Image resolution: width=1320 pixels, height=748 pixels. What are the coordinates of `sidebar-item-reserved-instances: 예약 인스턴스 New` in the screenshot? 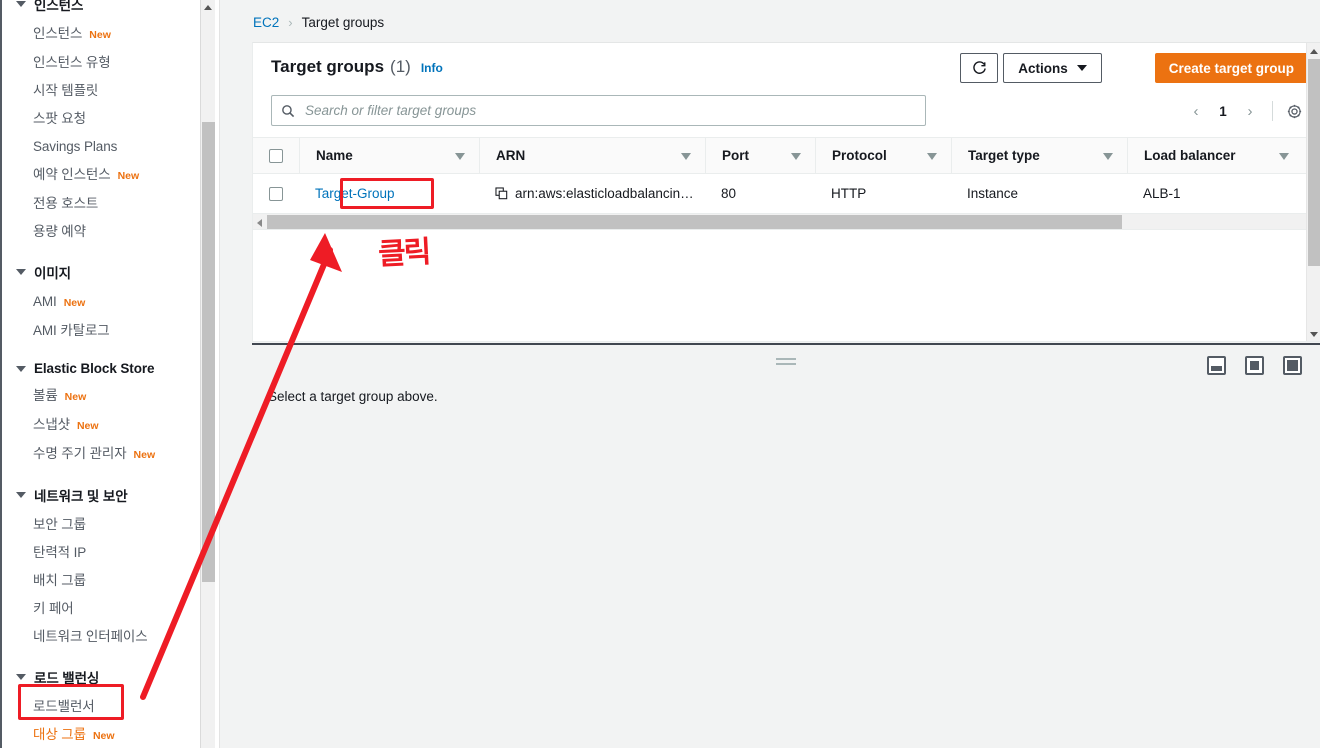 It's located at (101, 175).